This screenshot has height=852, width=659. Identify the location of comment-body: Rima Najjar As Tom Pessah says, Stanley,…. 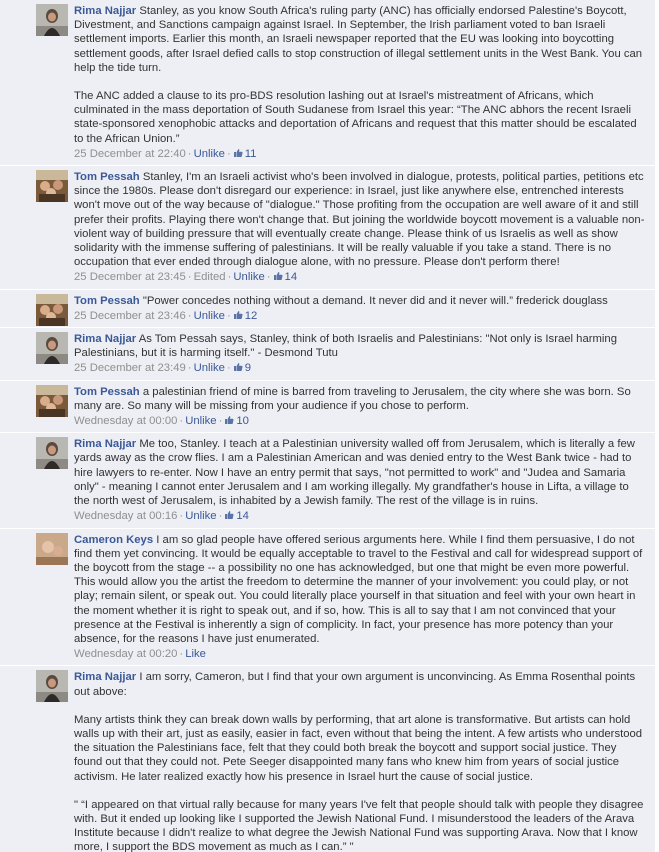
(360, 354).